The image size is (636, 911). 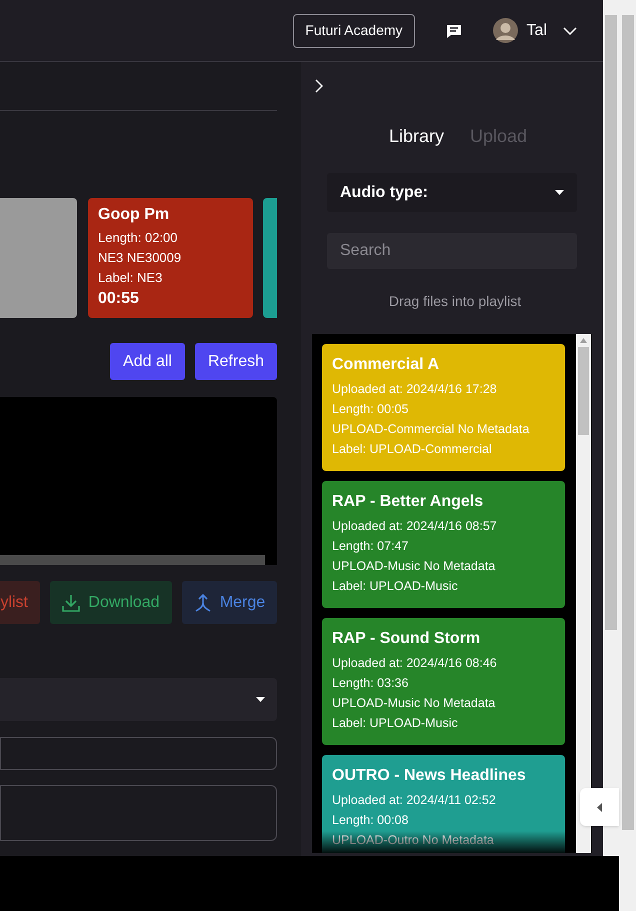 What do you see at coordinates (416, 136) in the screenshot?
I see `tab: Library` at bounding box center [416, 136].